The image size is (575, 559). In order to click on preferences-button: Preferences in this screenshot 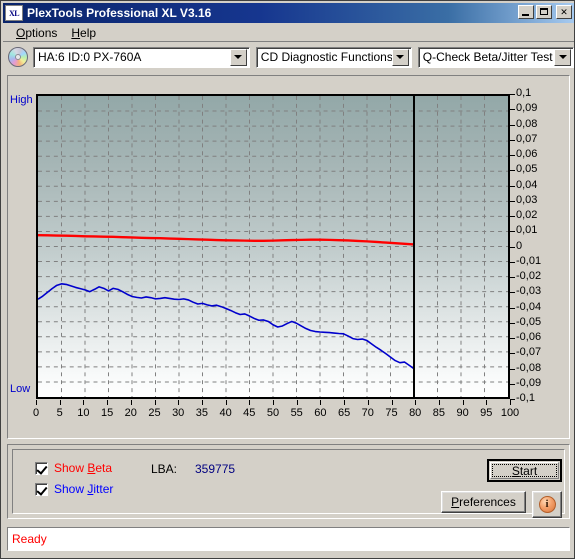, I will do `click(483, 502)`.